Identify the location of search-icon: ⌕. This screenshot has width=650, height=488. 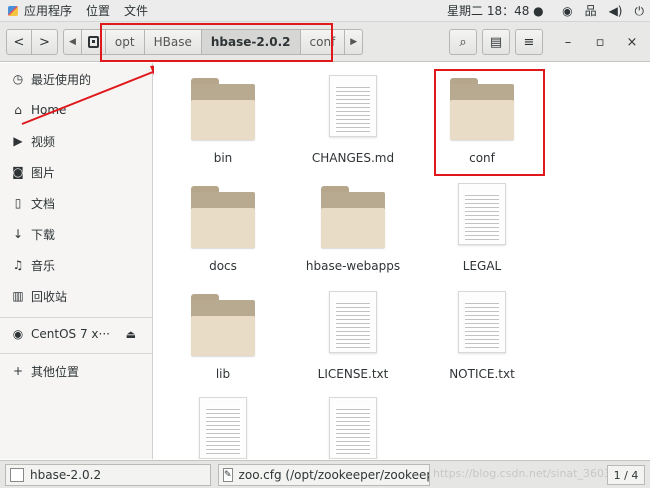
(463, 42).